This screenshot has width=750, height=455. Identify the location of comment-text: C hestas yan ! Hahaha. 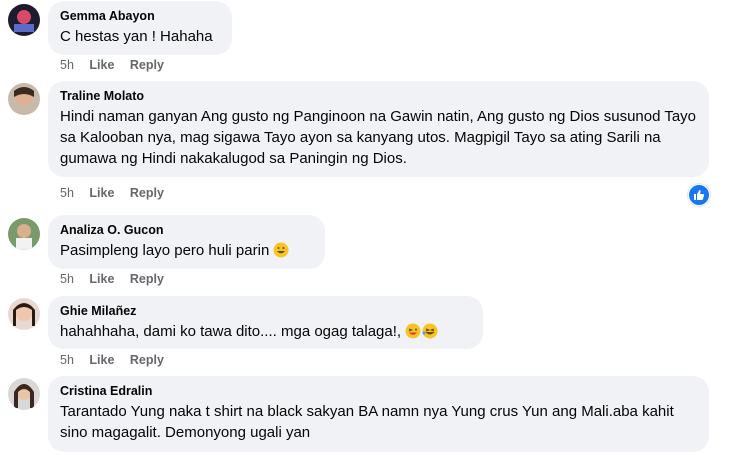
(136, 36).